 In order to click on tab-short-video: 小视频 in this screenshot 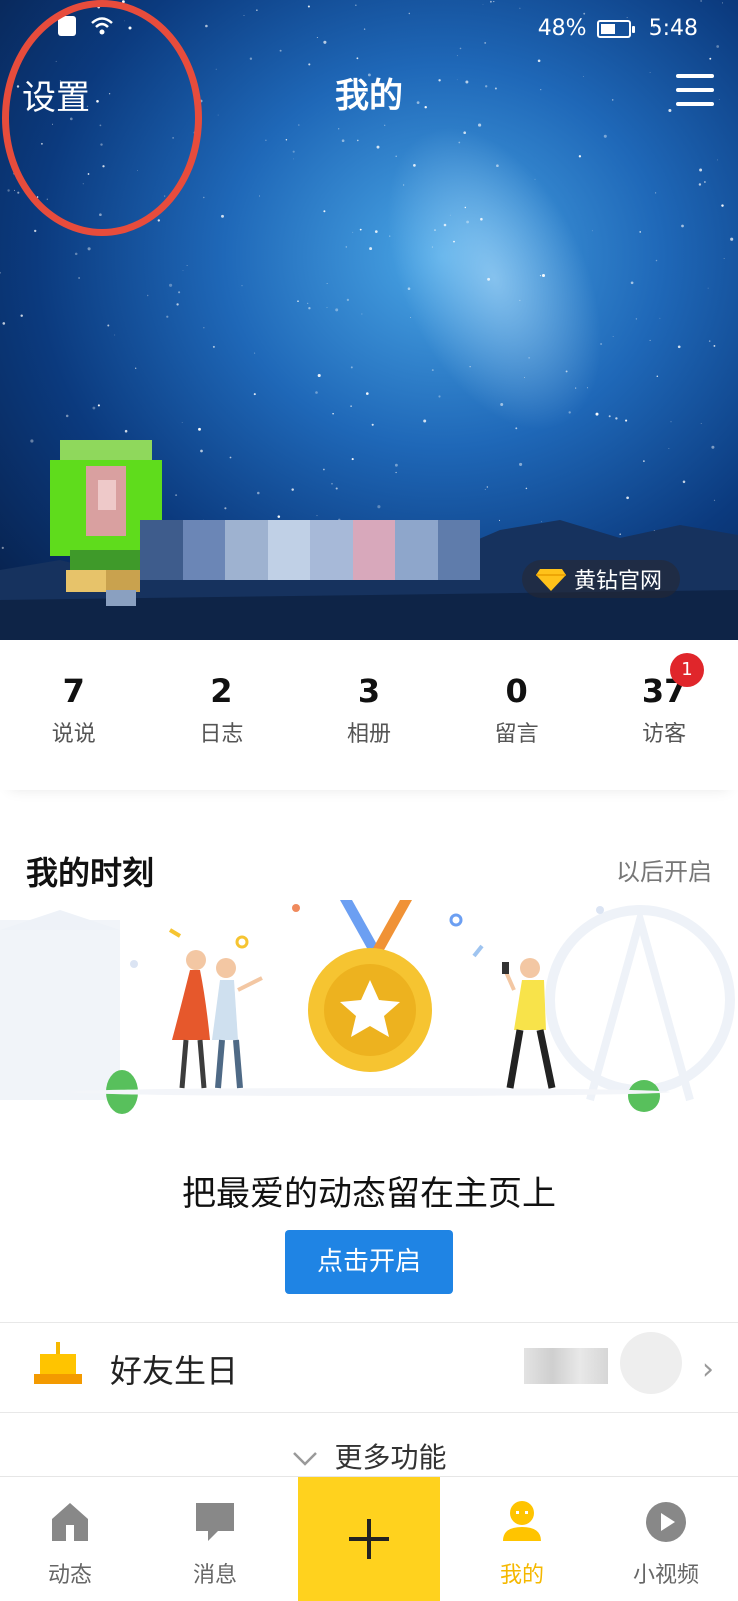, I will do `click(666, 1539)`.